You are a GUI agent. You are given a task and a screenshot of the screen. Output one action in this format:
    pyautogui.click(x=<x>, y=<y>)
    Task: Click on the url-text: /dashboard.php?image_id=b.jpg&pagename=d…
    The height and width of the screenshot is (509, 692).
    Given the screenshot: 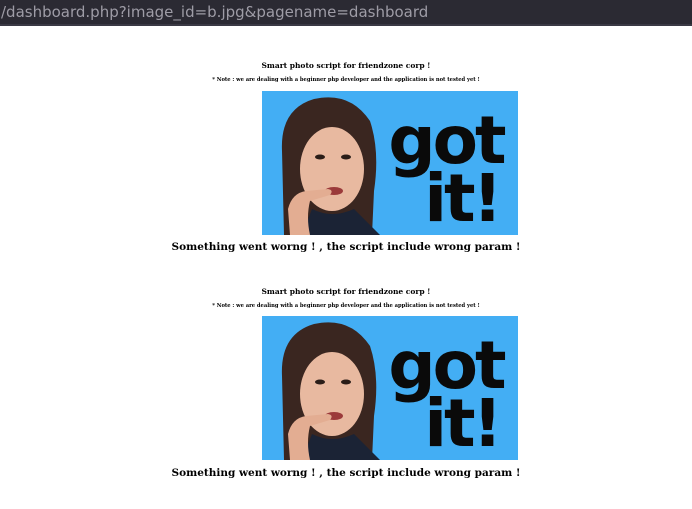 What is the action you would take?
    pyautogui.click(x=214, y=12)
    